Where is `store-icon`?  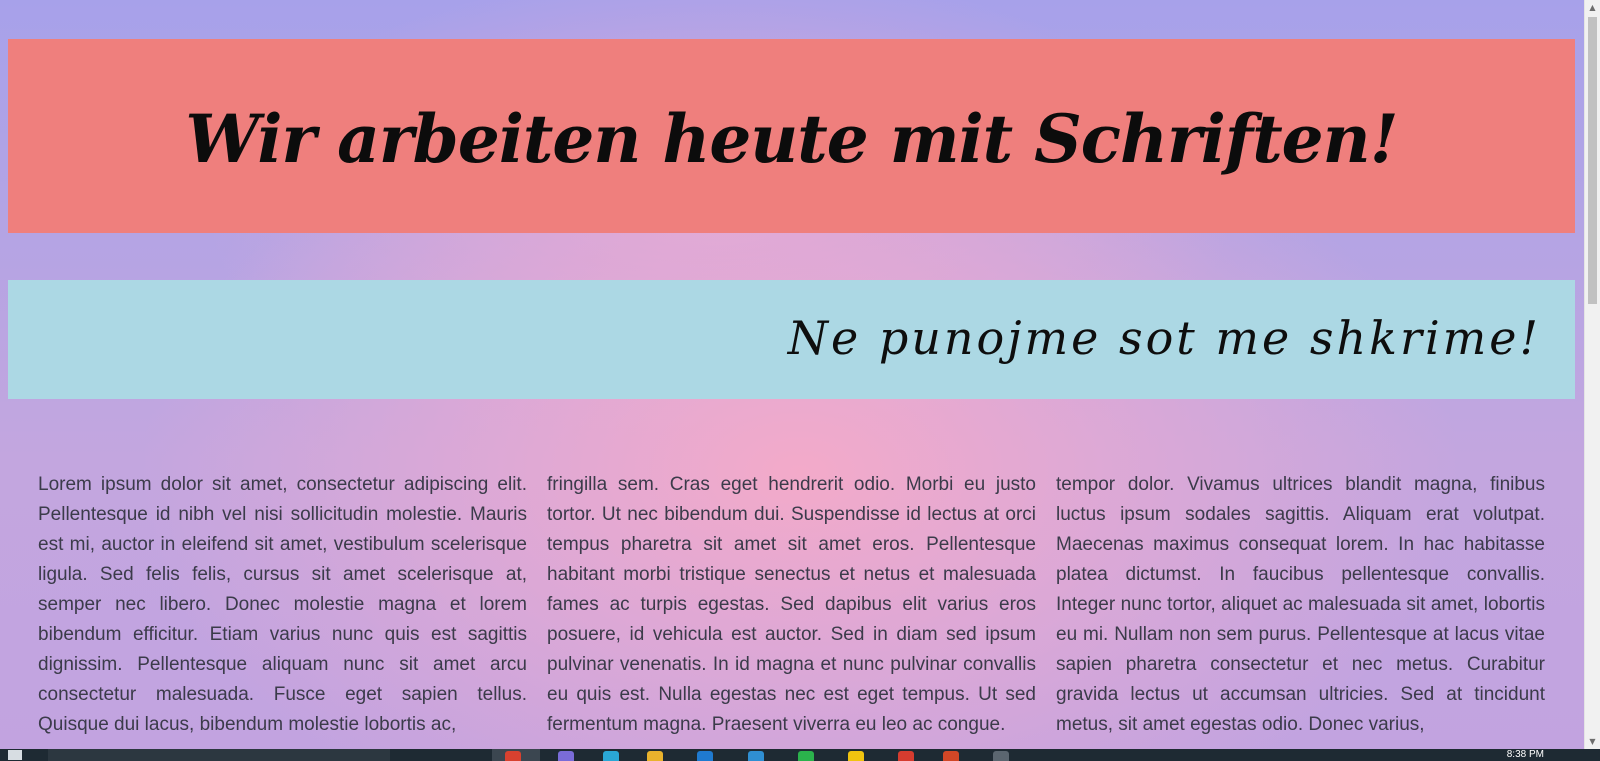 store-icon is located at coordinates (705, 756).